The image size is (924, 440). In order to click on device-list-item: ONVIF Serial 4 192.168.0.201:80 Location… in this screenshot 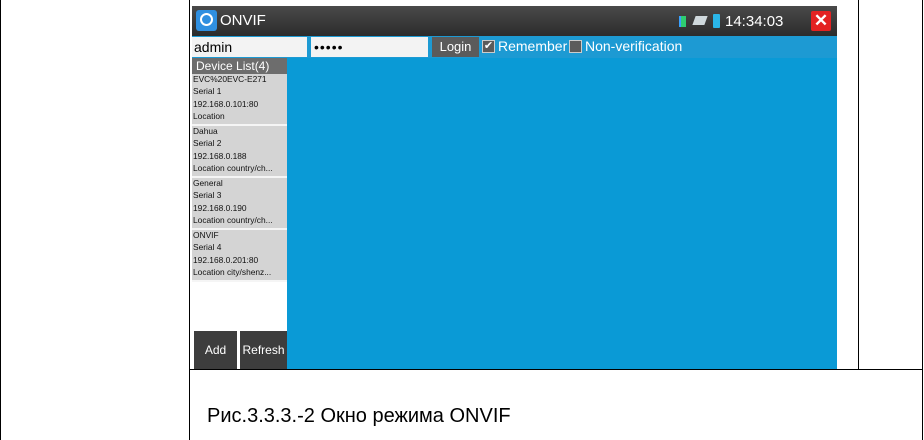, I will do `click(239, 256)`.